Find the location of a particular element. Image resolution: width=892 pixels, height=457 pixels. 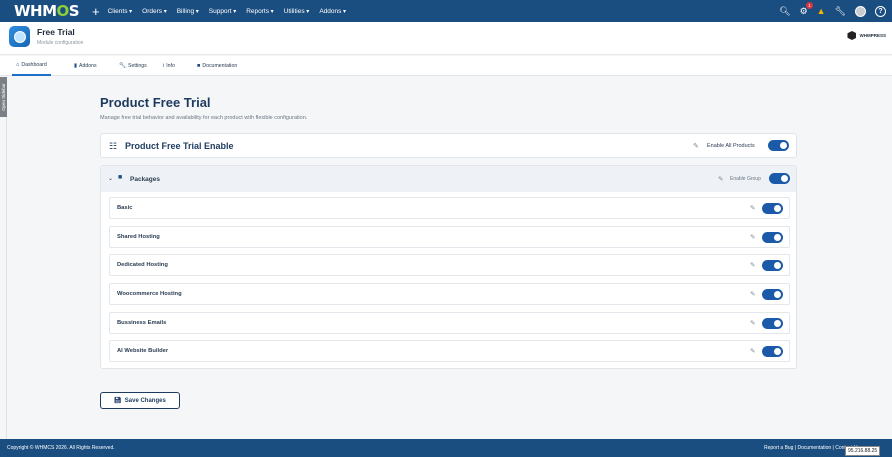

notifications-icon: ⚙ 1 is located at coordinates (806, 9).